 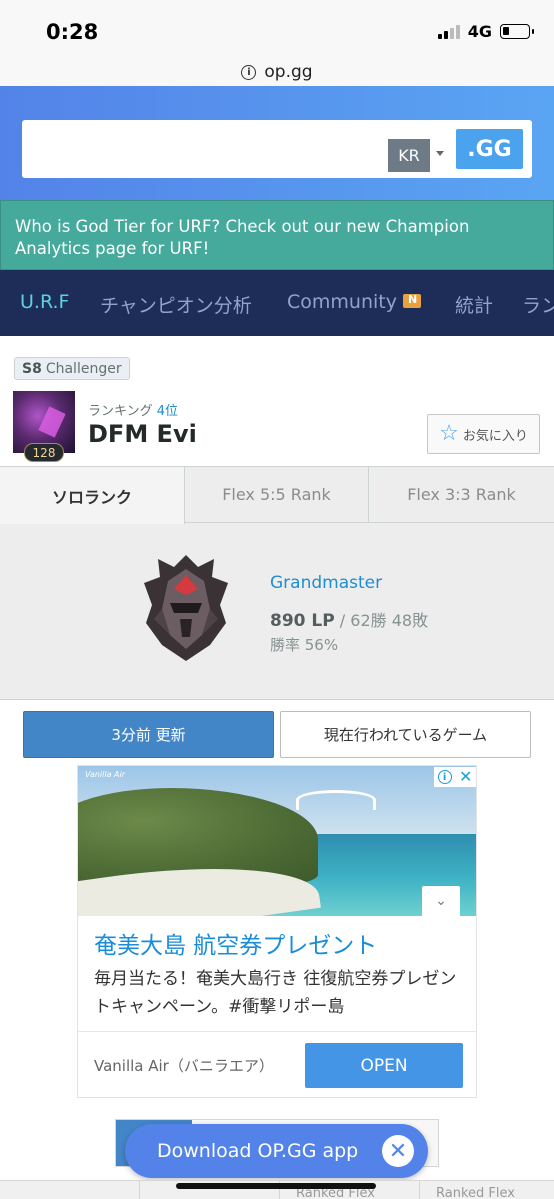 I want to click on ad-brand-watermark: Vanilla Air, so click(x=105, y=774).